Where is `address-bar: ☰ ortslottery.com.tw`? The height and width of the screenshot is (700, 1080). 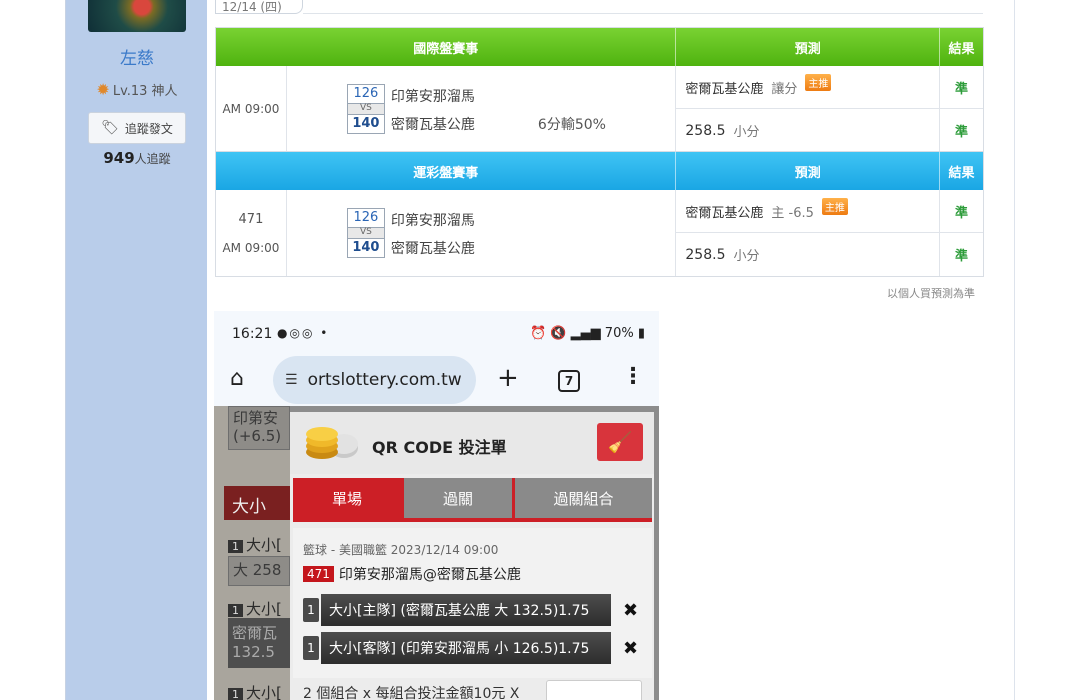
address-bar: ☰ ortslottery.com.tw is located at coordinates (374, 380).